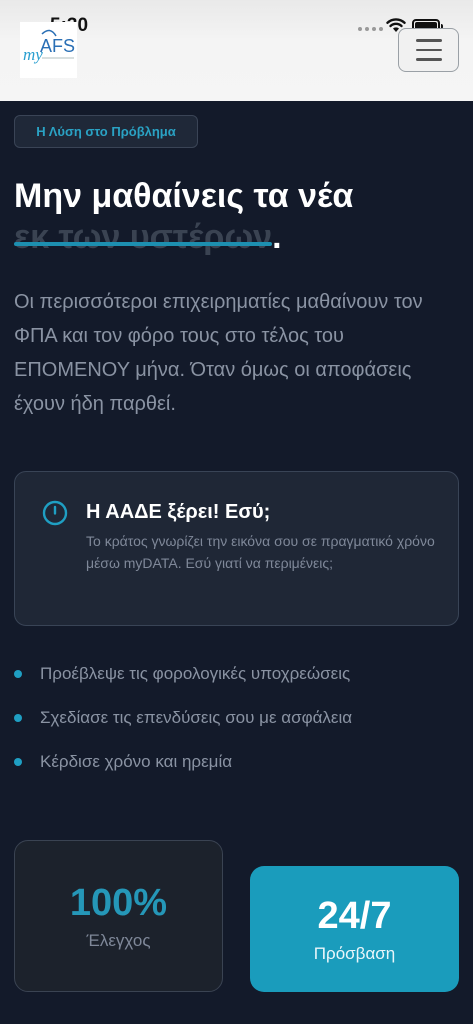 The height and width of the screenshot is (1024, 473). What do you see at coordinates (354, 953) in the screenshot?
I see `stat-label: Πρόσβαση` at bounding box center [354, 953].